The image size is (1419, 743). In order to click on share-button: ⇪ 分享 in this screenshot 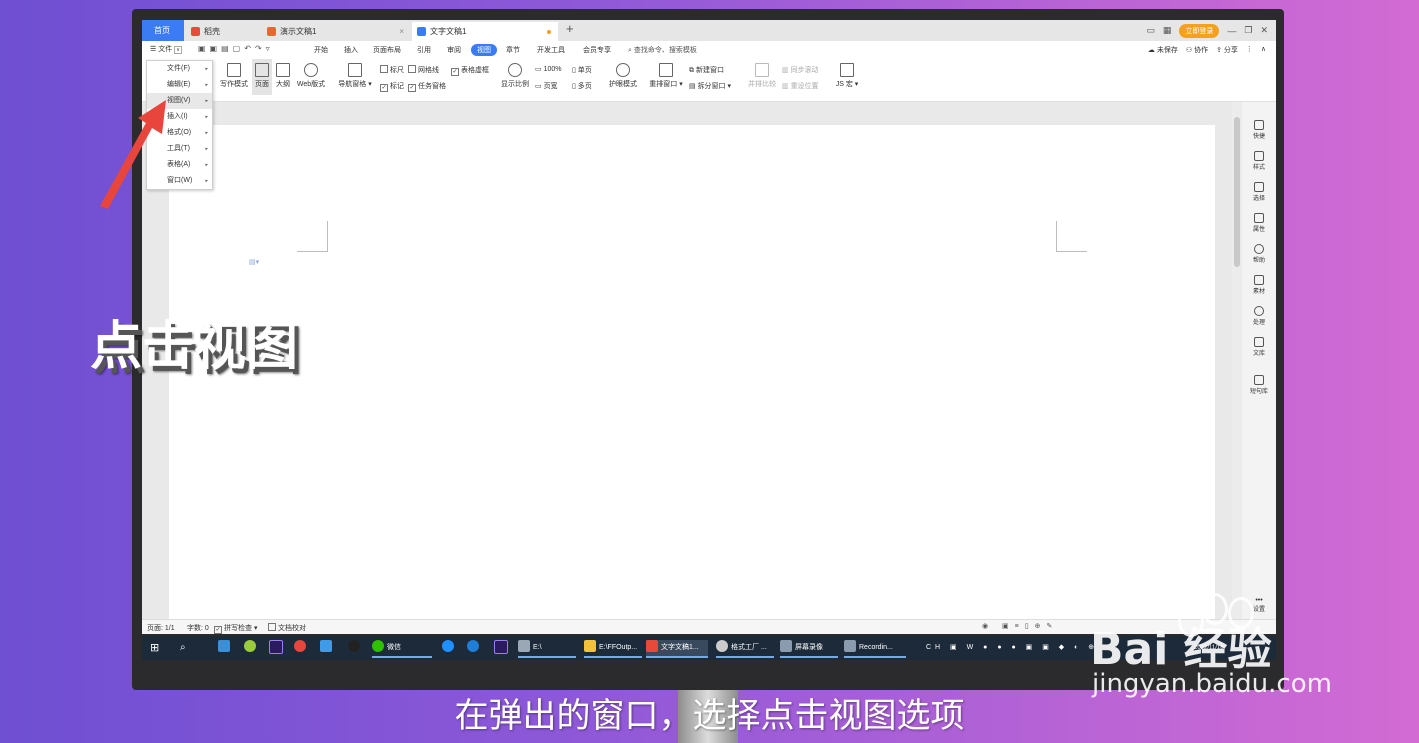, I will do `click(1227, 50)`.